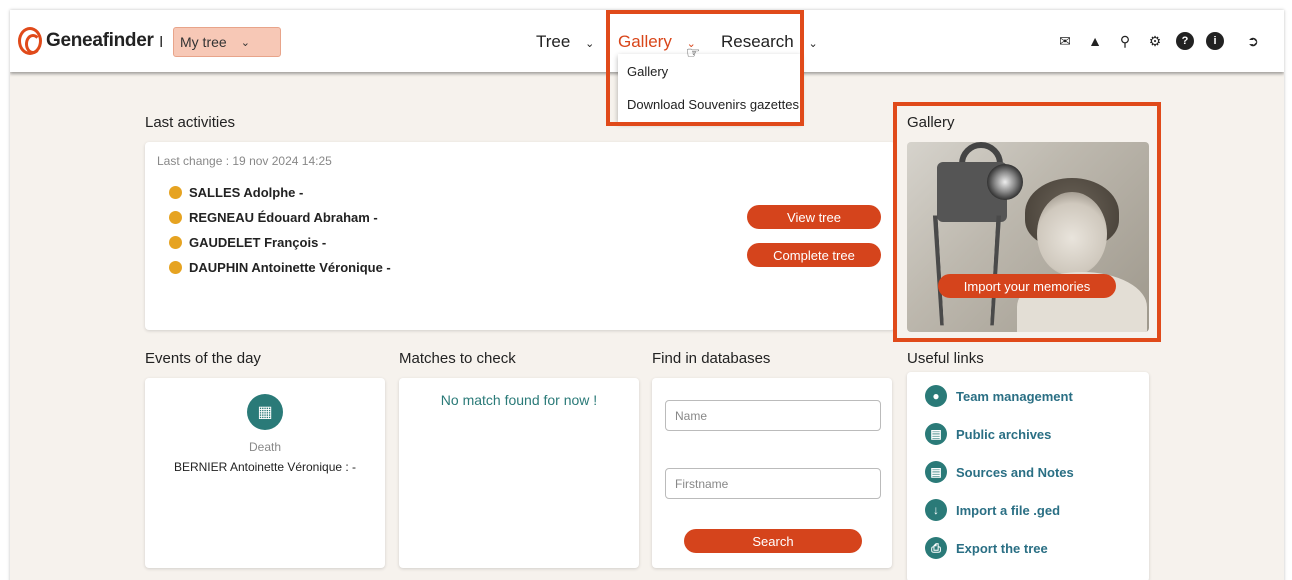 This screenshot has height=580, width=1292. What do you see at coordinates (936, 548) in the screenshot?
I see `print-icon: ⎙` at bounding box center [936, 548].